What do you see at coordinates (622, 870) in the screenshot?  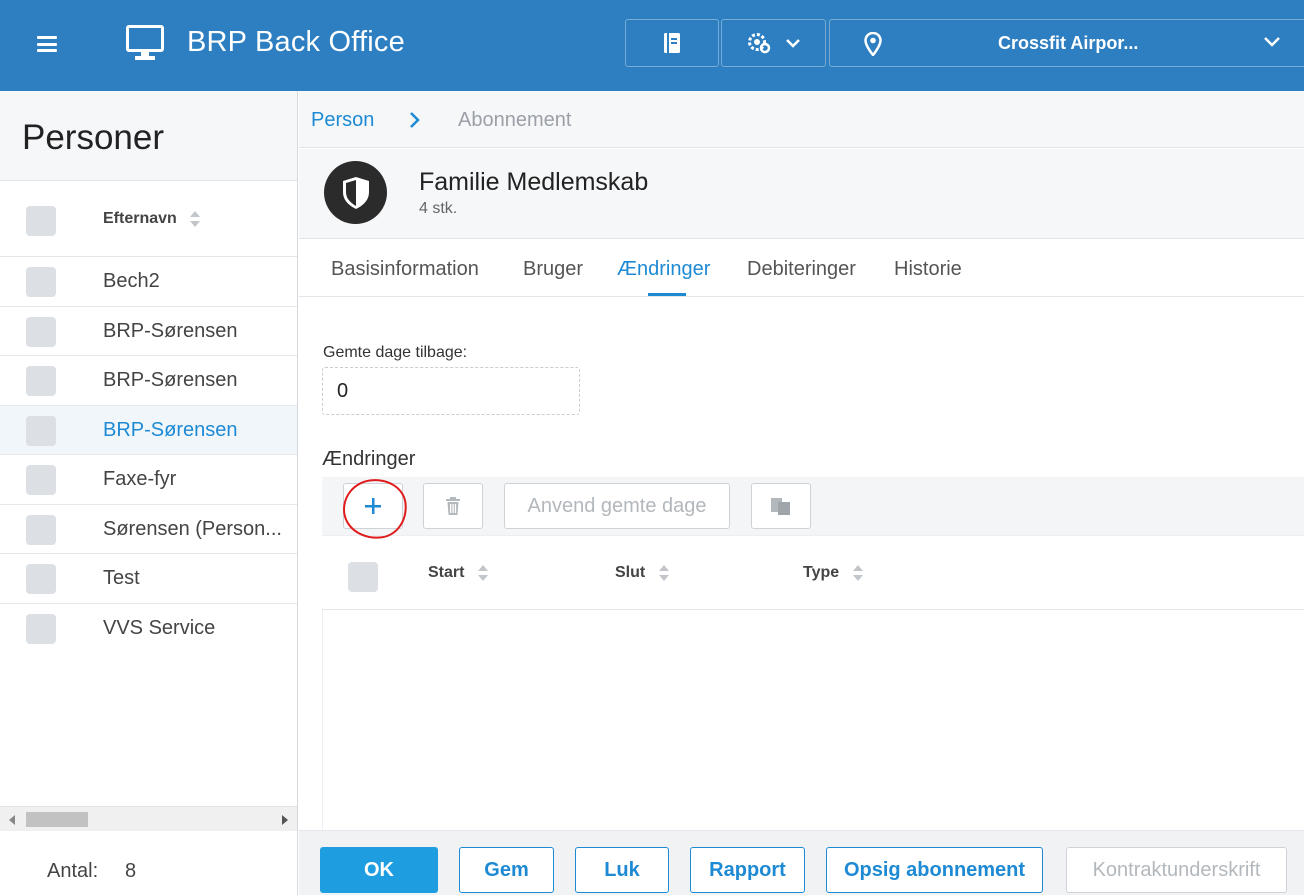 I see `close-button: Luk` at bounding box center [622, 870].